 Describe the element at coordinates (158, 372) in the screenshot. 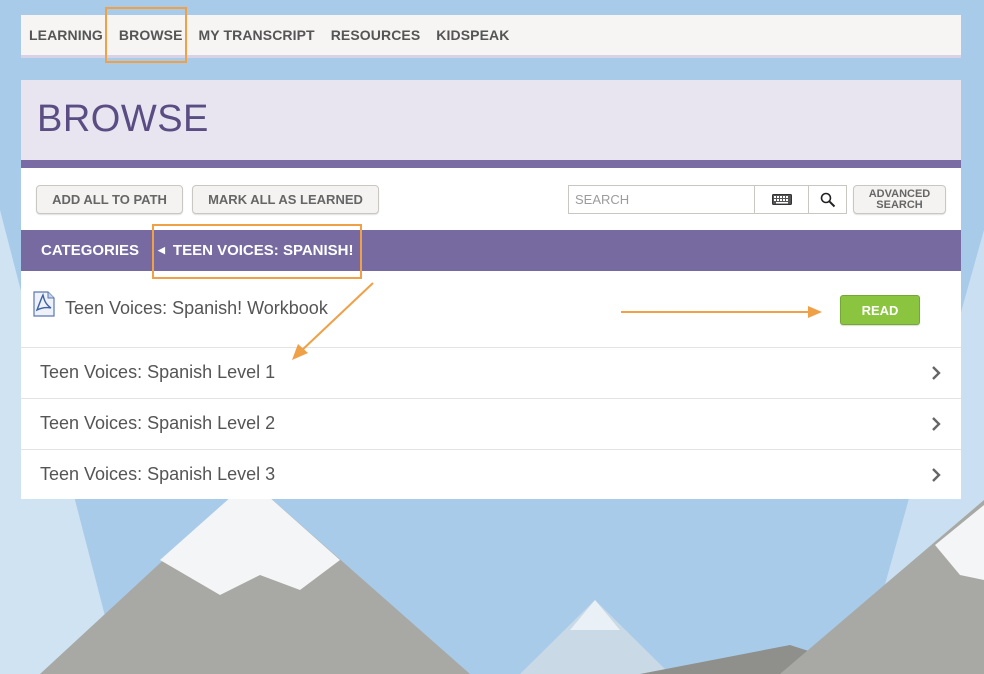

I see `list-item-label: Teen Voices: Spanish Level 1` at that location.